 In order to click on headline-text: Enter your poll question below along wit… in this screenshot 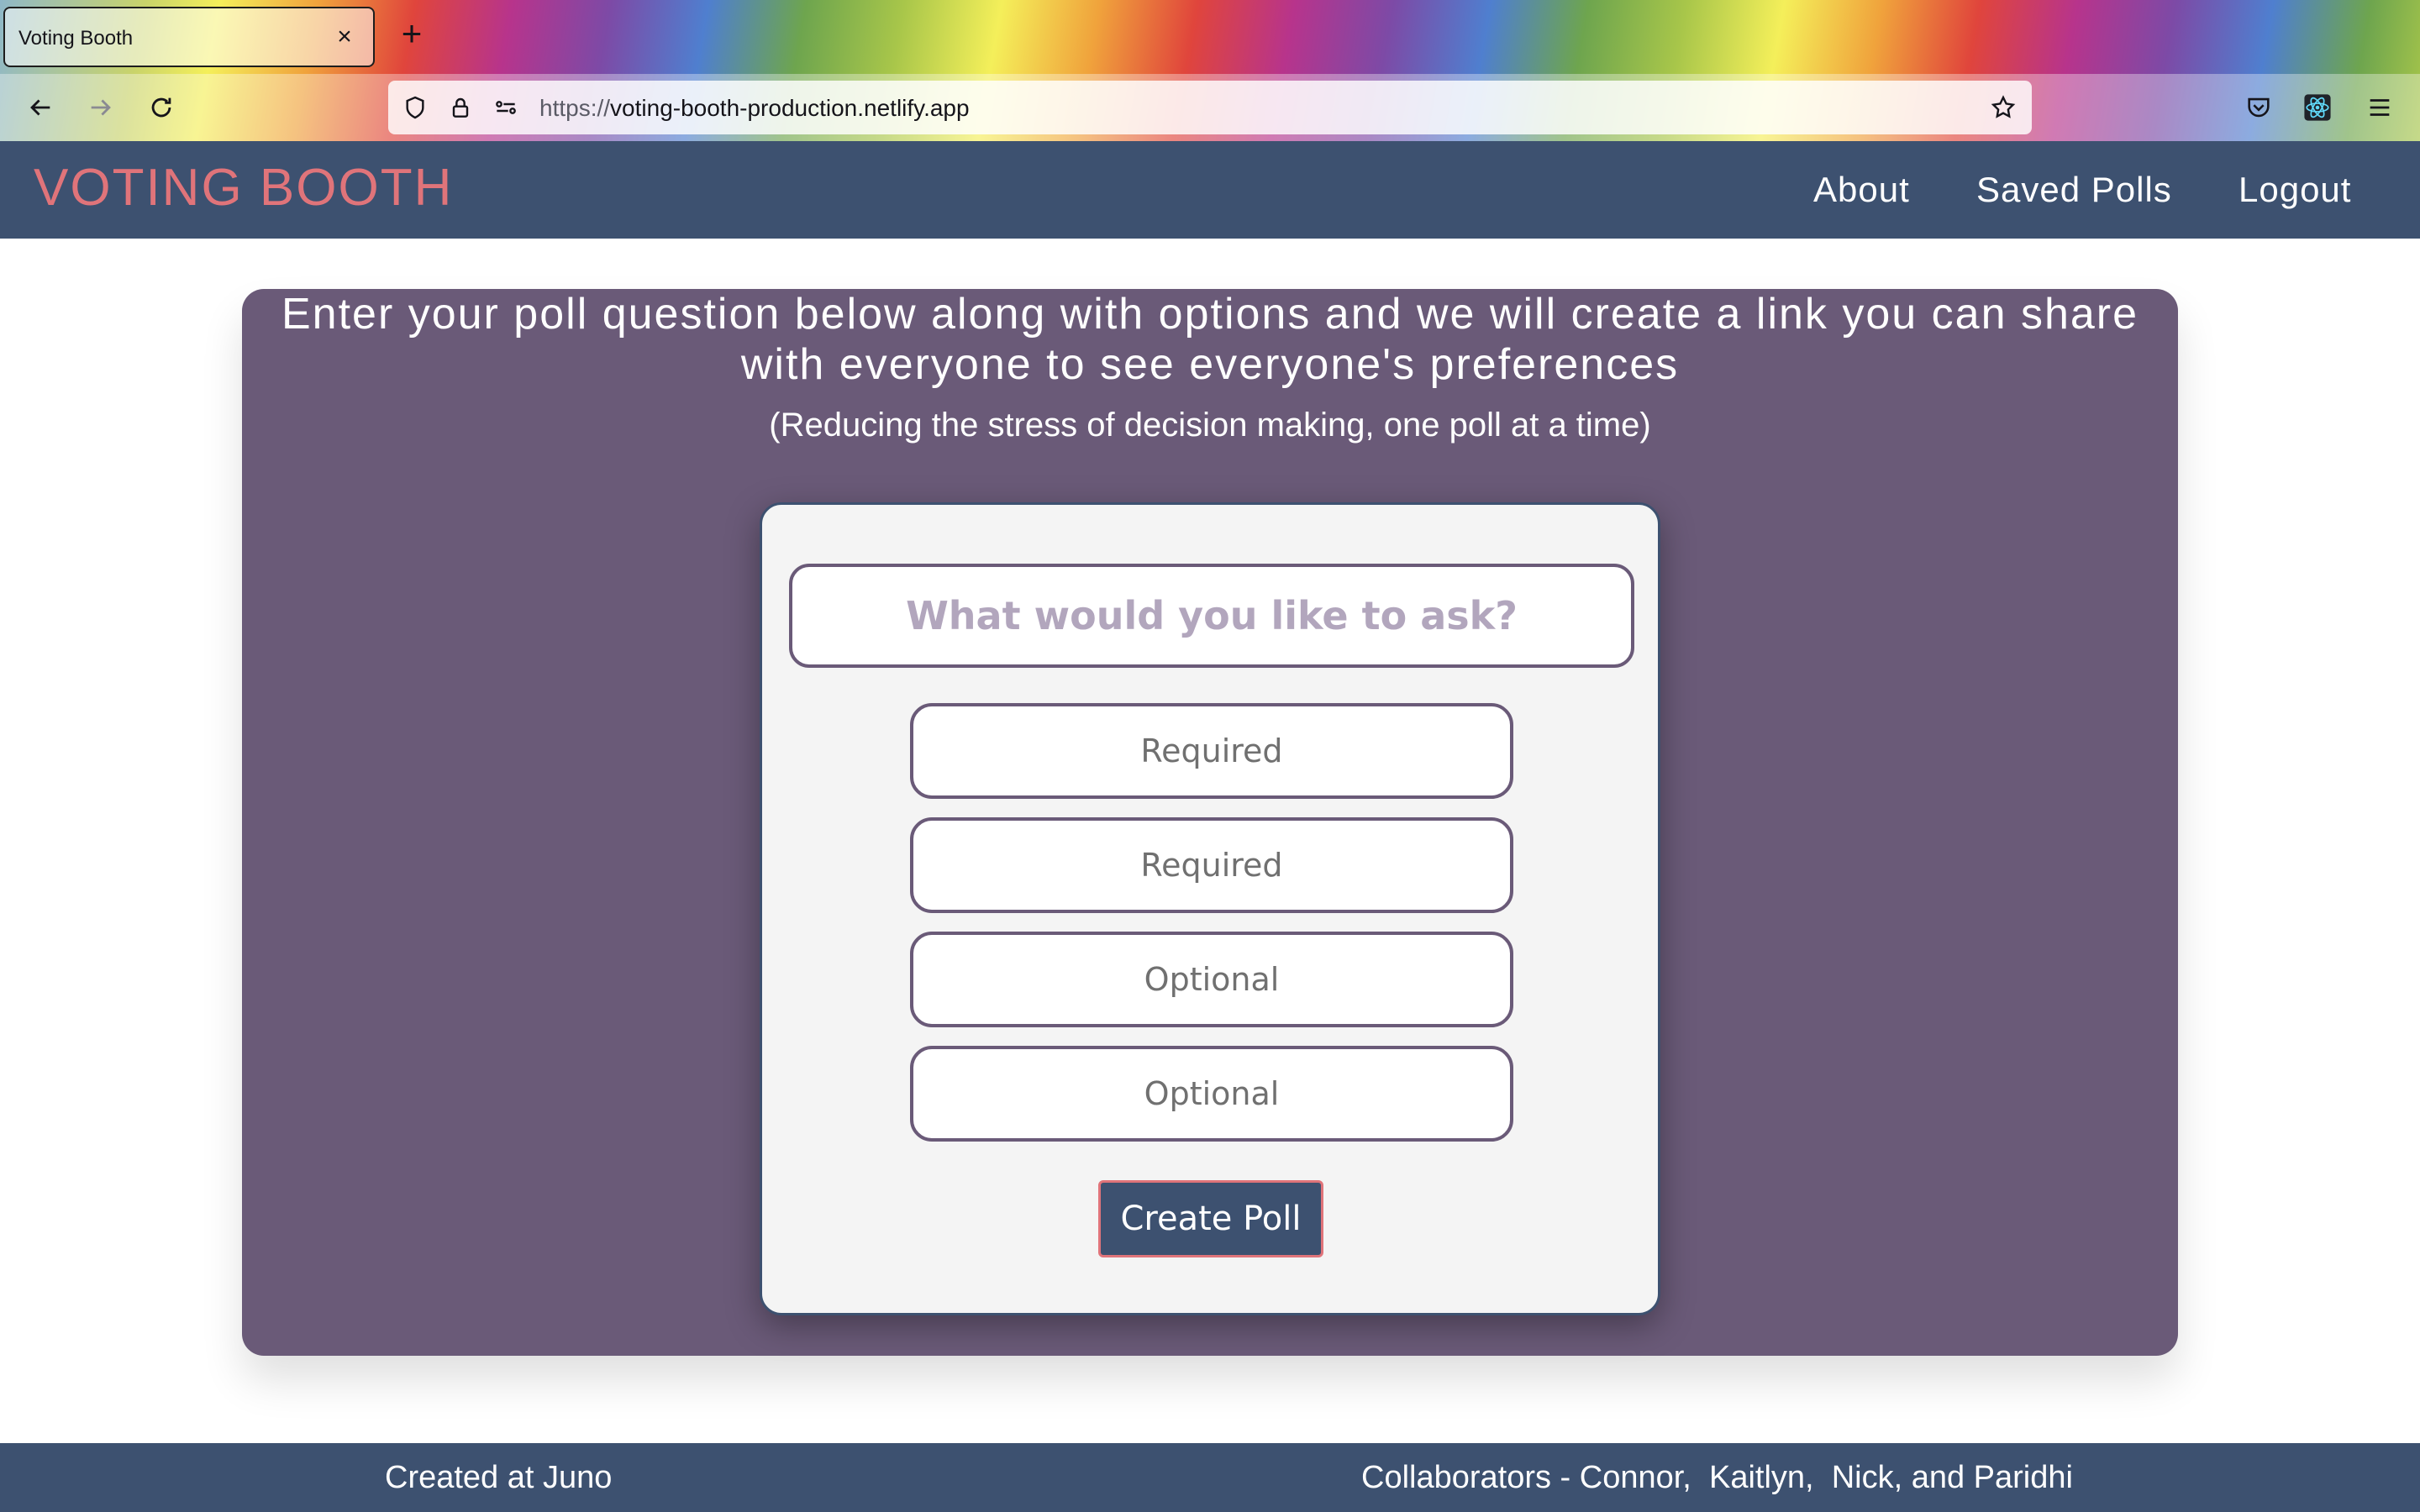, I will do `click(1210, 339)`.